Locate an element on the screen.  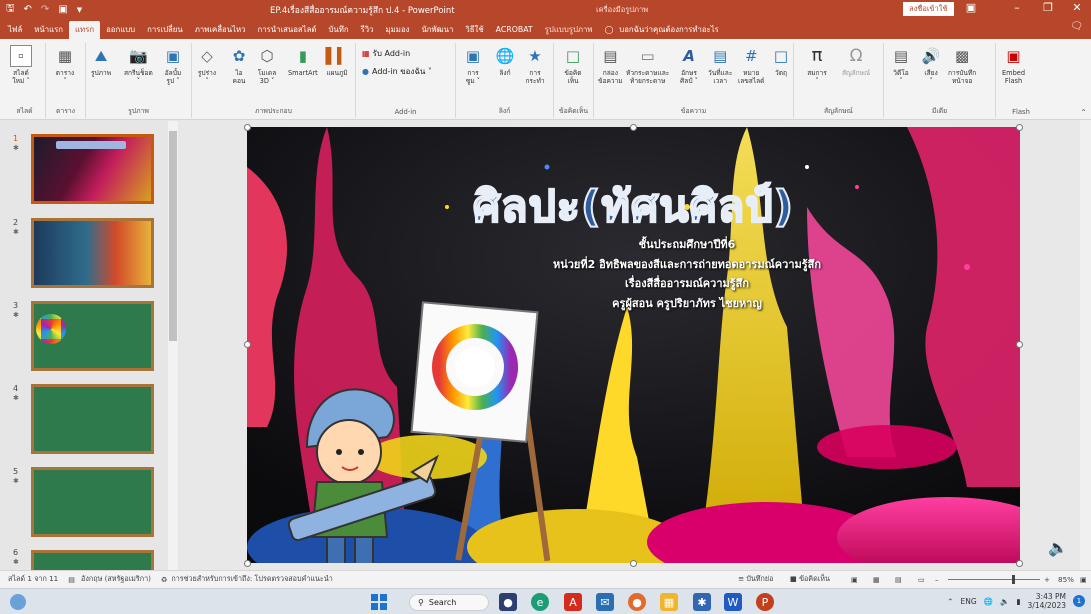
video-button: ▤ วิดีโอ ˅ is located at coordinates (901, 65).